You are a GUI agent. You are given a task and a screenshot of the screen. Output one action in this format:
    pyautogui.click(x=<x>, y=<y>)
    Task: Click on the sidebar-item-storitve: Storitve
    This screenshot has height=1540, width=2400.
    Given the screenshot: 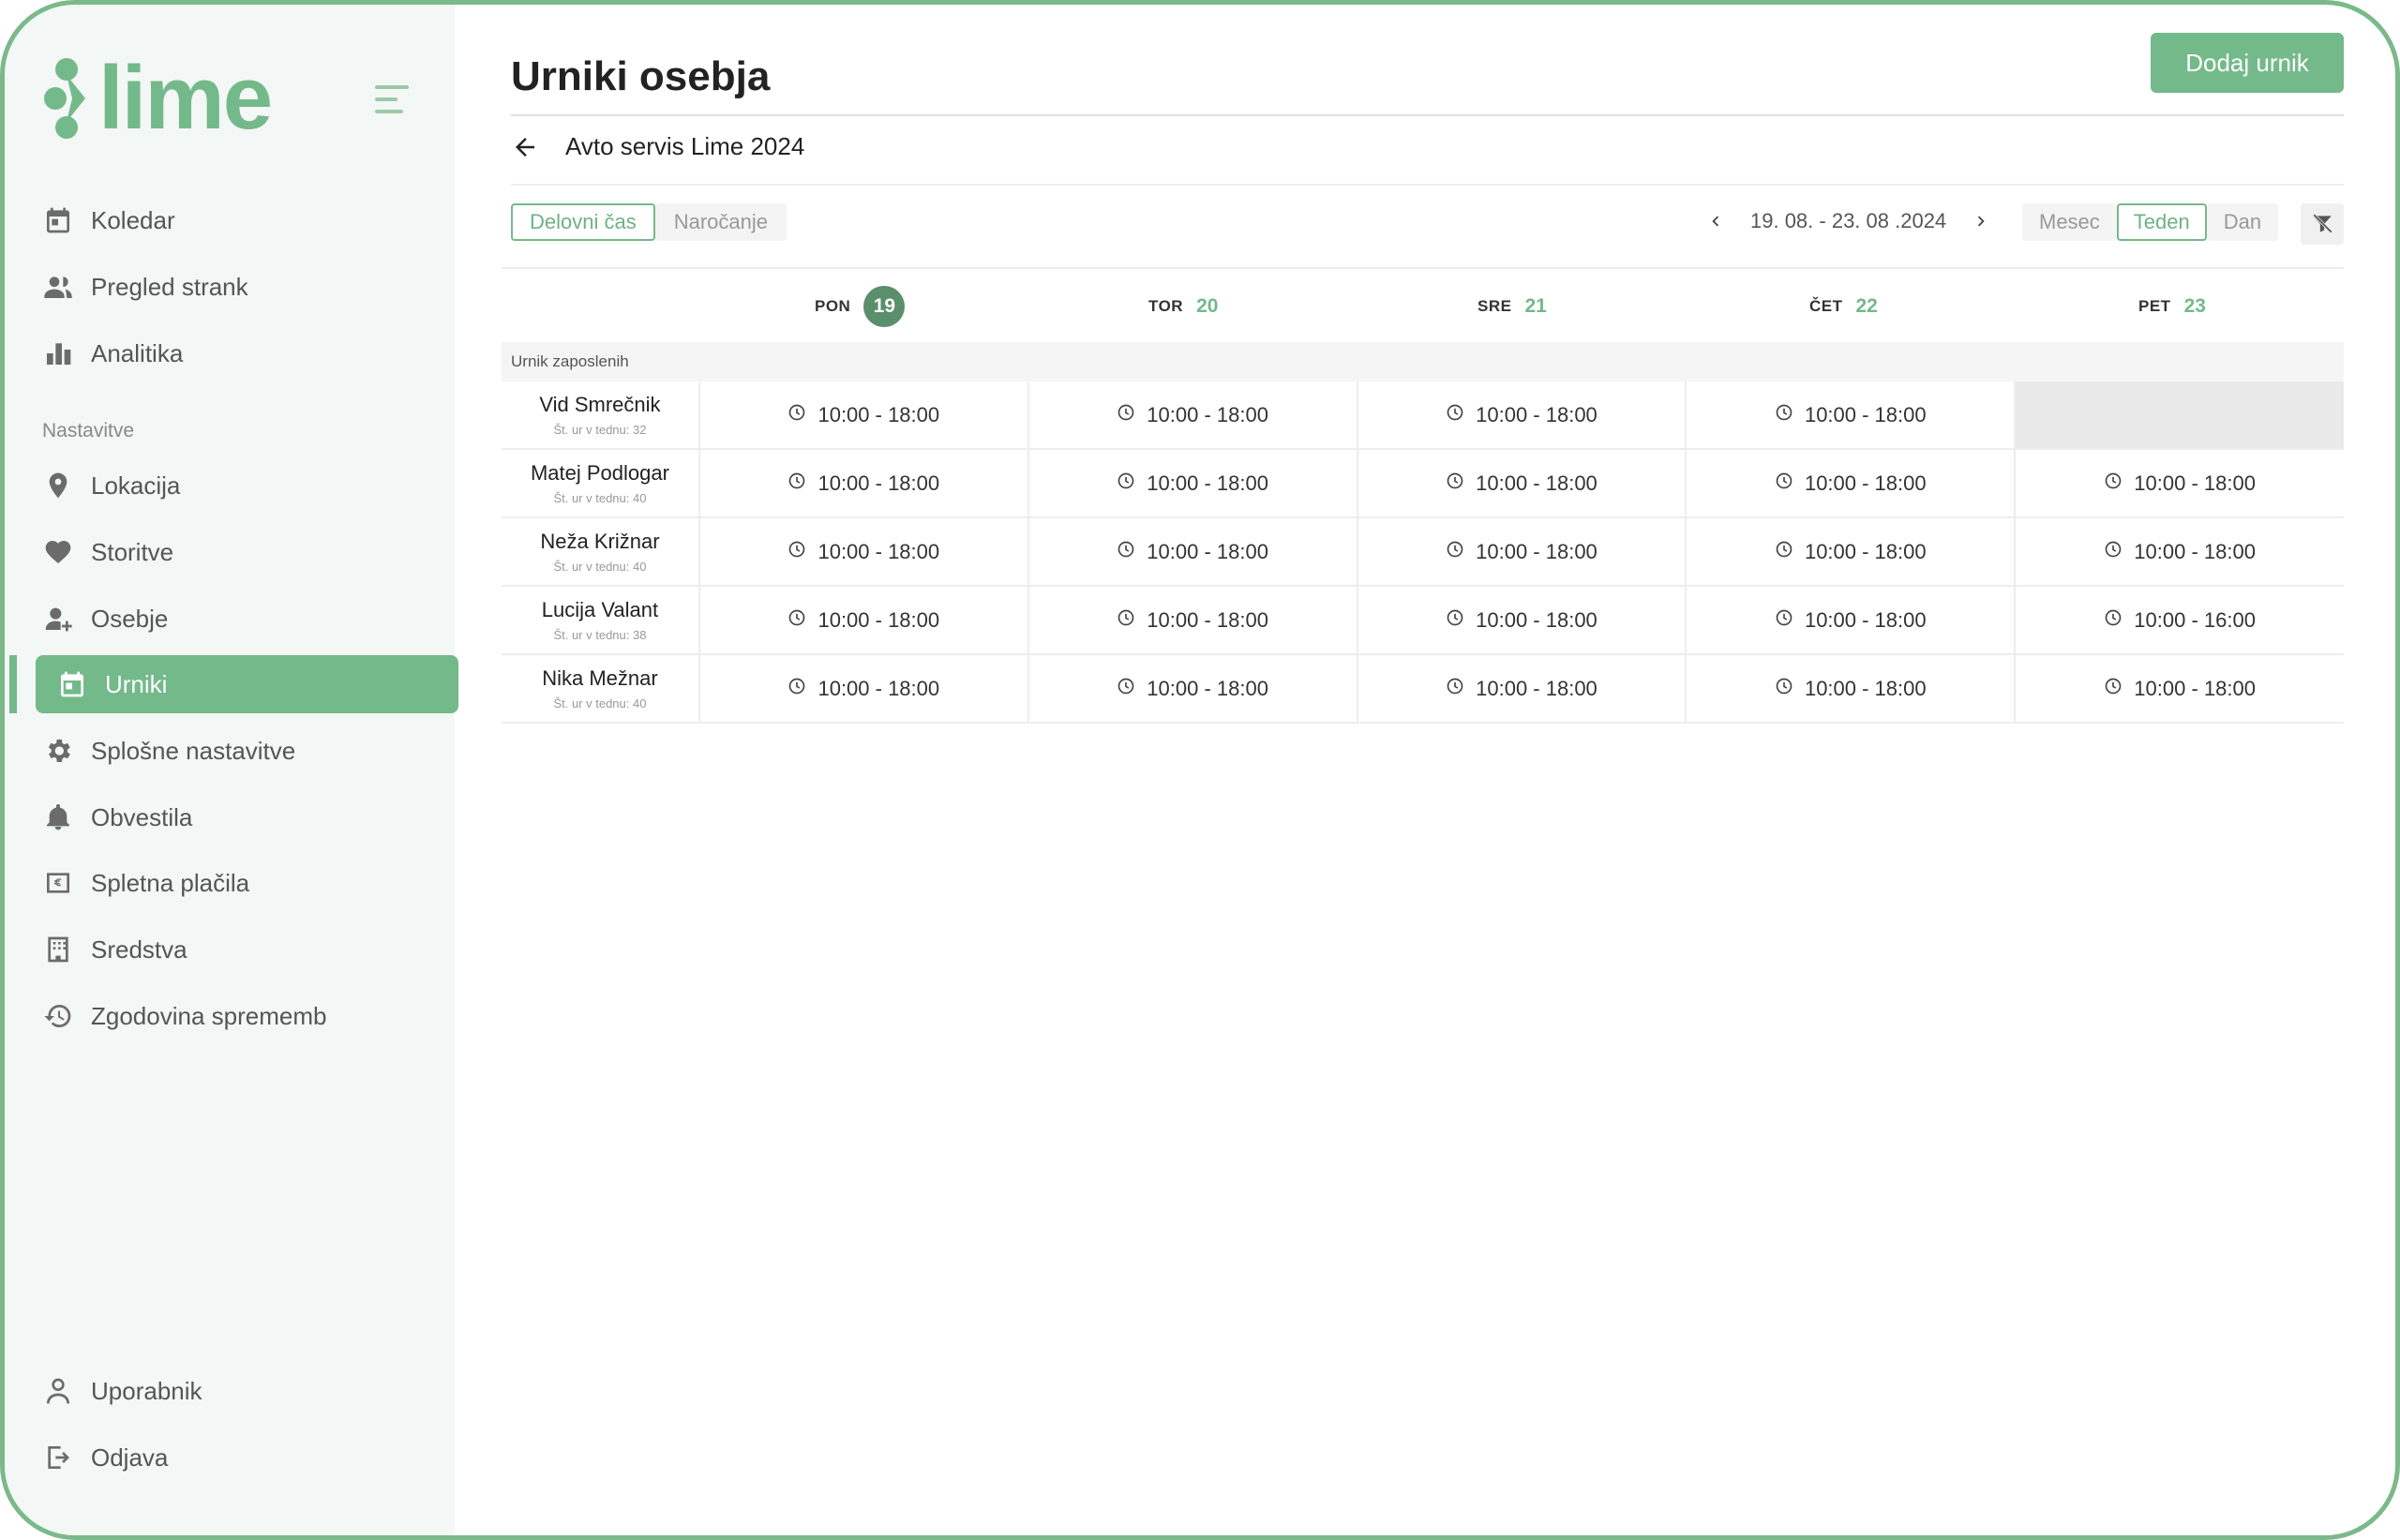 What is the action you would take?
    pyautogui.click(x=247, y=552)
    